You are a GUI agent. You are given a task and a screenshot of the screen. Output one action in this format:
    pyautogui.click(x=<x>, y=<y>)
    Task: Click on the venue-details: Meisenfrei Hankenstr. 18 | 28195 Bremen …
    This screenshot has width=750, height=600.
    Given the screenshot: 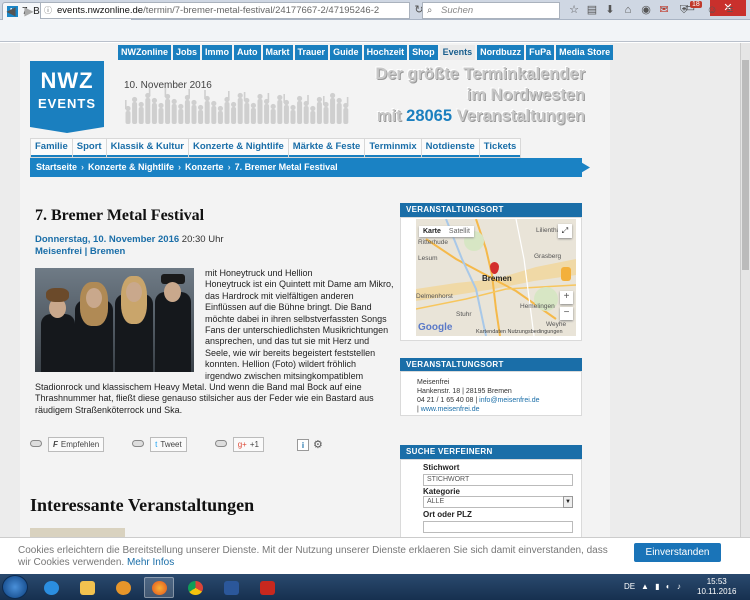 What is the action you would take?
    pyautogui.click(x=478, y=396)
    